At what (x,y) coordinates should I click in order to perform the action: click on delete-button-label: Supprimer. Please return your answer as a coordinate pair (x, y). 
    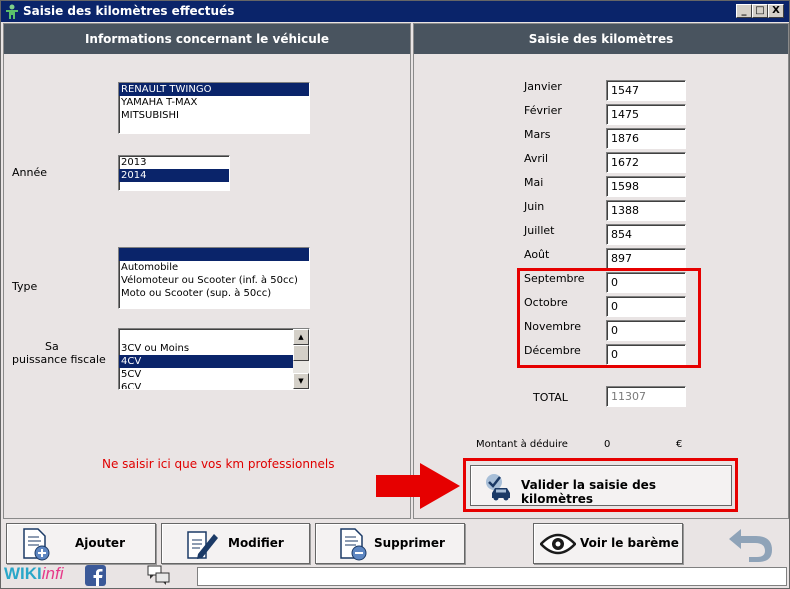
    Looking at the image, I should click on (409, 543).